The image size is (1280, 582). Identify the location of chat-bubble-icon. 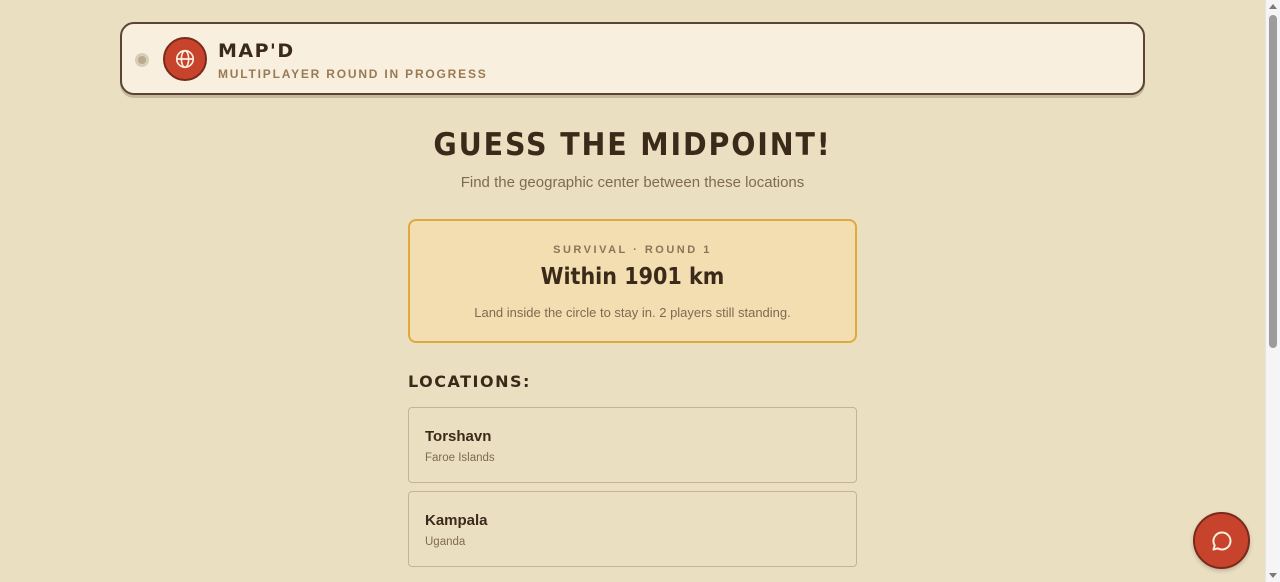
(1221, 540).